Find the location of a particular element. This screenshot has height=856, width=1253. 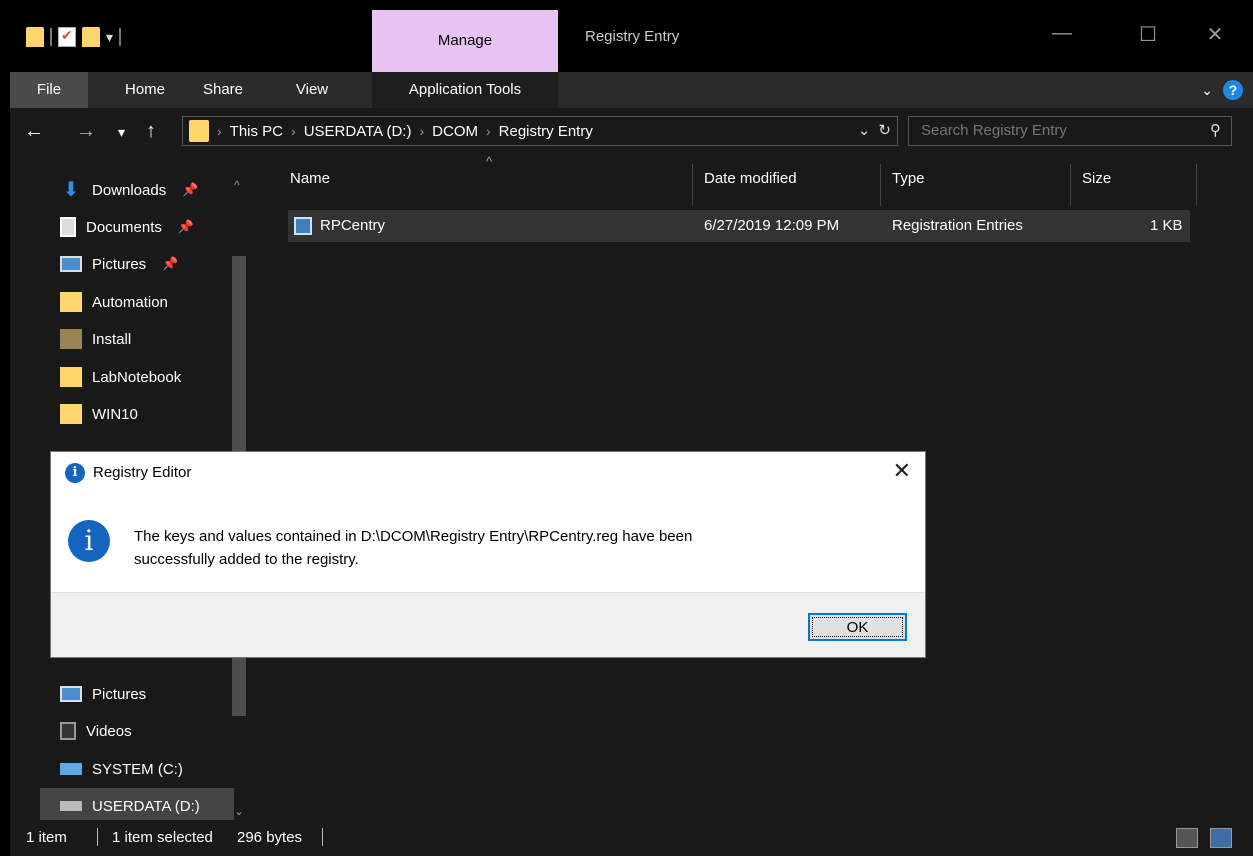

sidebar-item-videos: Videos is located at coordinates (96, 731).